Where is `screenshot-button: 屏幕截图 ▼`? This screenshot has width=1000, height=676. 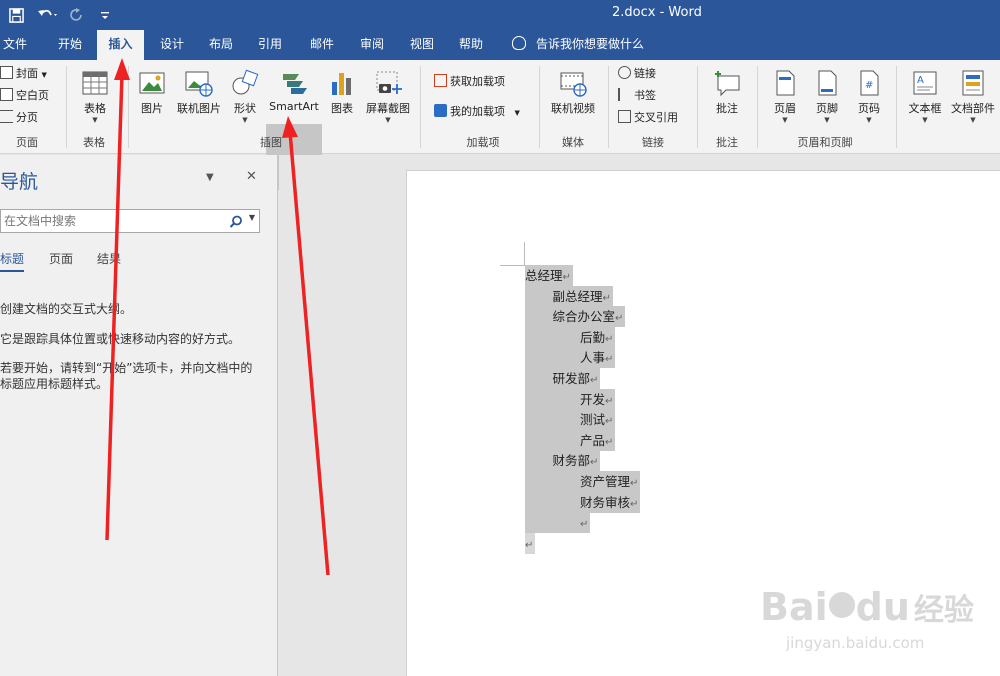
screenshot-button: 屏幕截图 ▼ is located at coordinates (388, 96).